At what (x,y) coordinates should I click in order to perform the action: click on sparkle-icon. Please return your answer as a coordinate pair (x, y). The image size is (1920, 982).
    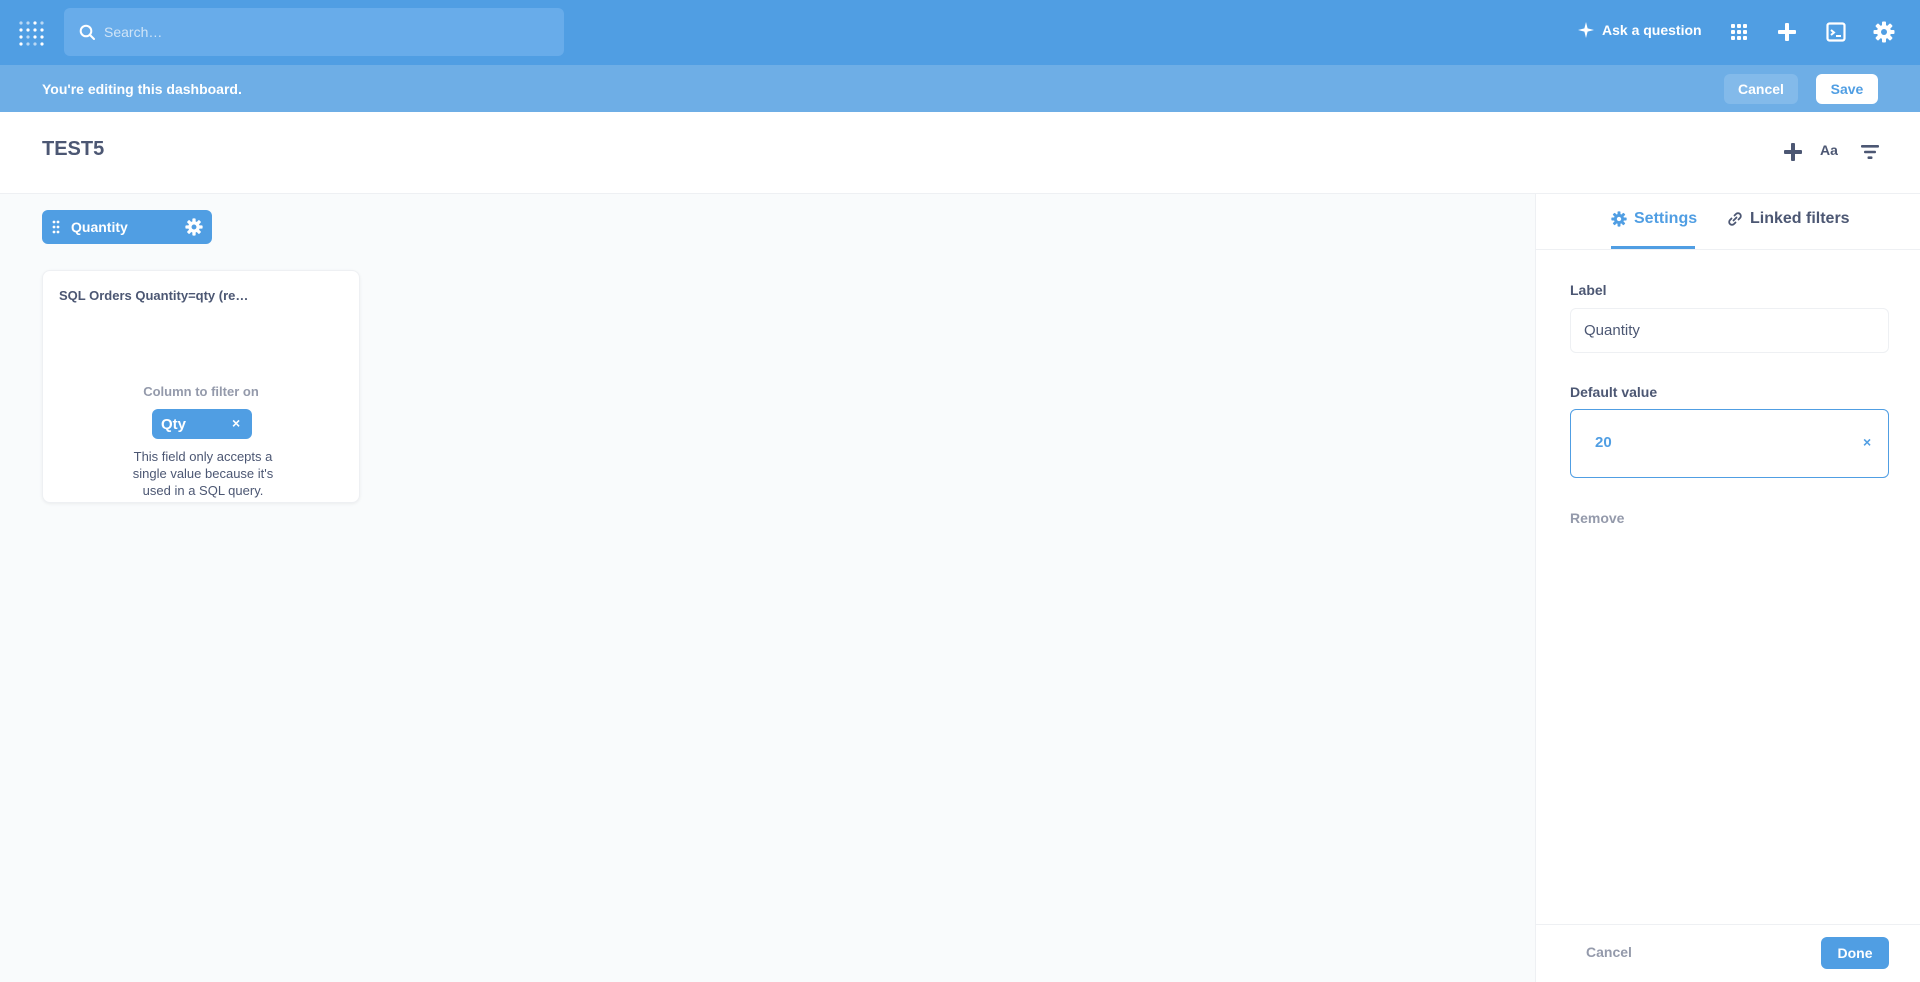
    Looking at the image, I should click on (1586, 30).